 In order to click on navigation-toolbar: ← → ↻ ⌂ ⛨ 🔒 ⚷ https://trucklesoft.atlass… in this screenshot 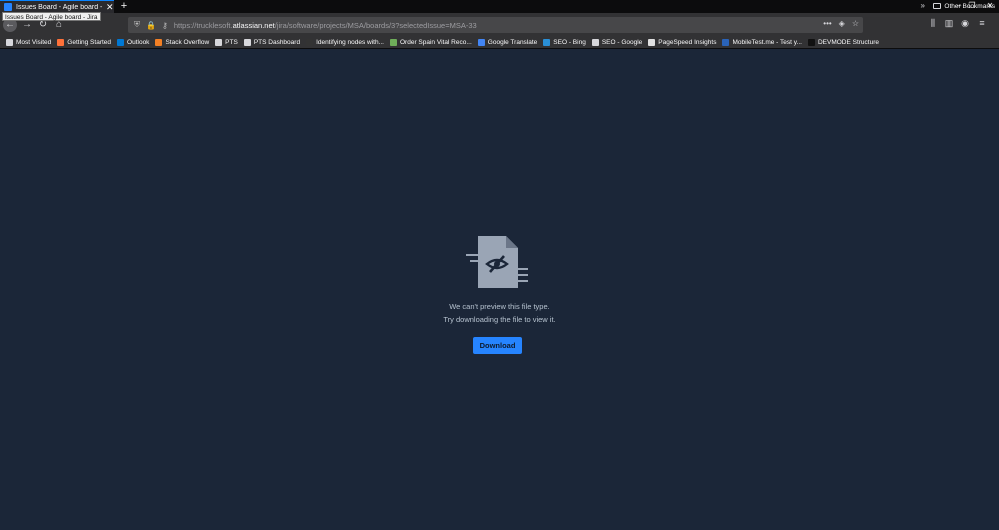, I will do `click(499, 25)`.